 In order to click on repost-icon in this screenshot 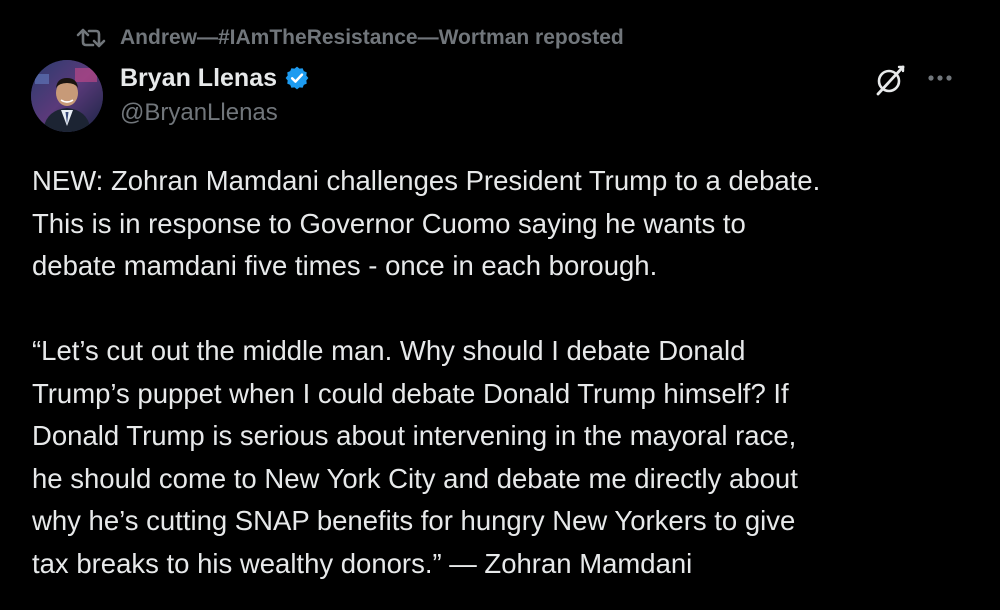, I will do `click(91, 38)`.